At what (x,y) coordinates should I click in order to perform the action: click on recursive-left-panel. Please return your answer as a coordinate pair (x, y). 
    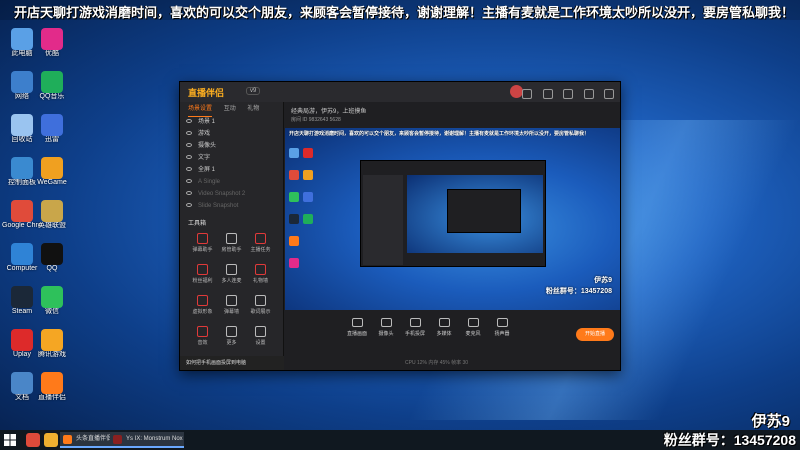
    Looking at the image, I should click on (383, 220).